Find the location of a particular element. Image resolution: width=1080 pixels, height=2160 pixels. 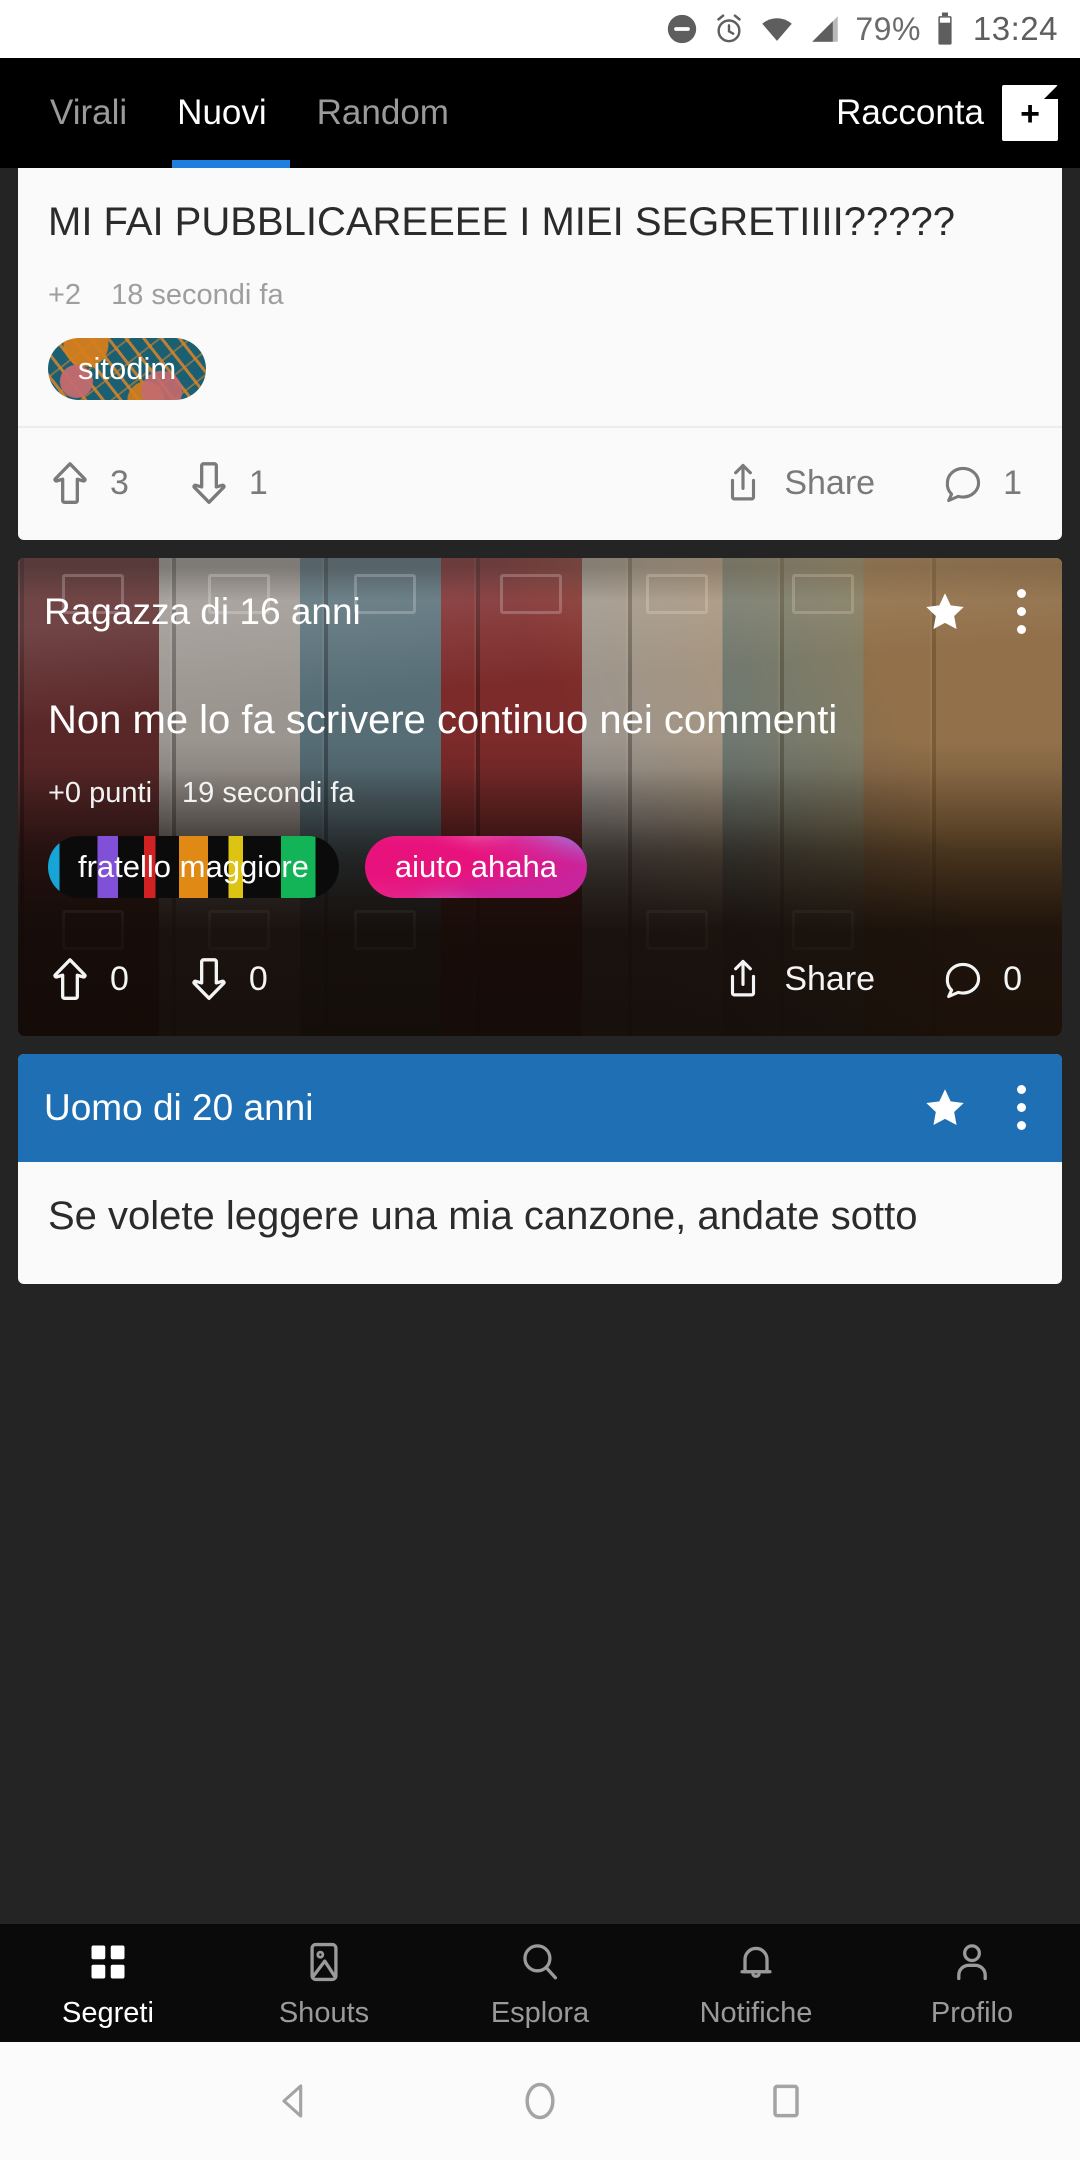

bell-icon is located at coordinates (756, 1962).